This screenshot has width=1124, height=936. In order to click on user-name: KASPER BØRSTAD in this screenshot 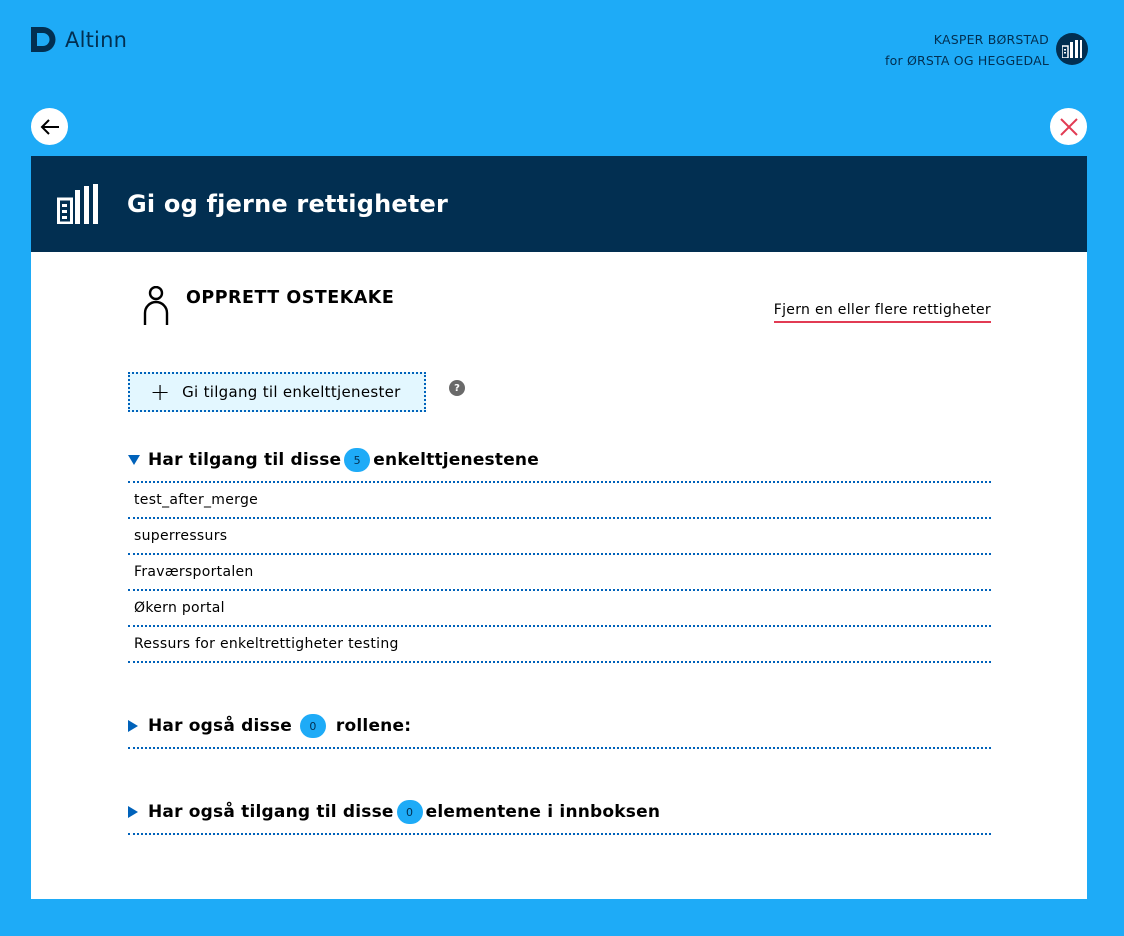, I will do `click(991, 39)`.